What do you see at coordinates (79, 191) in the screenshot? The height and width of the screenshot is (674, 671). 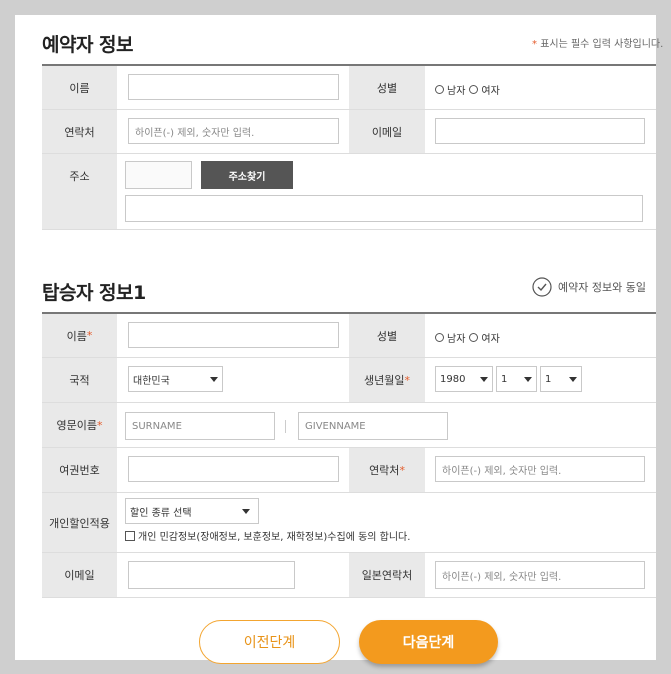 I see `booker-address-label: 주소` at bounding box center [79, 191].